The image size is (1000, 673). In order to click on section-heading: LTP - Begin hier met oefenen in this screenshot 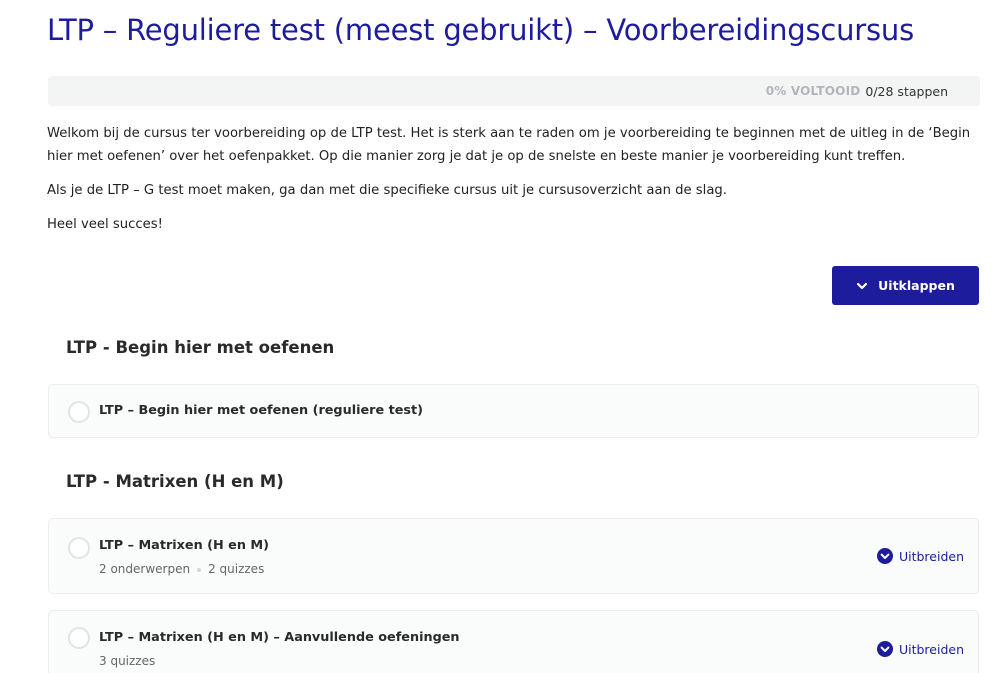, I will do `click(200, 347)`.